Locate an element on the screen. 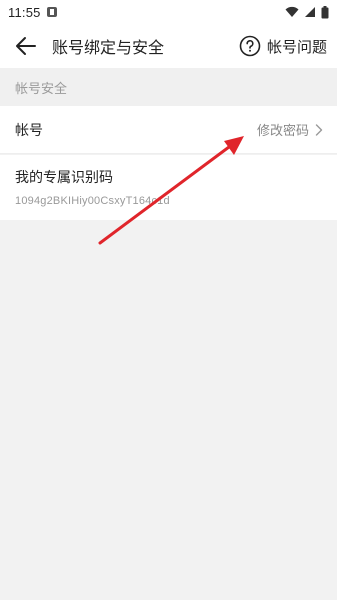 The image size is (337, 600). status-time: 11:55 is located at coordinates (24, 12).